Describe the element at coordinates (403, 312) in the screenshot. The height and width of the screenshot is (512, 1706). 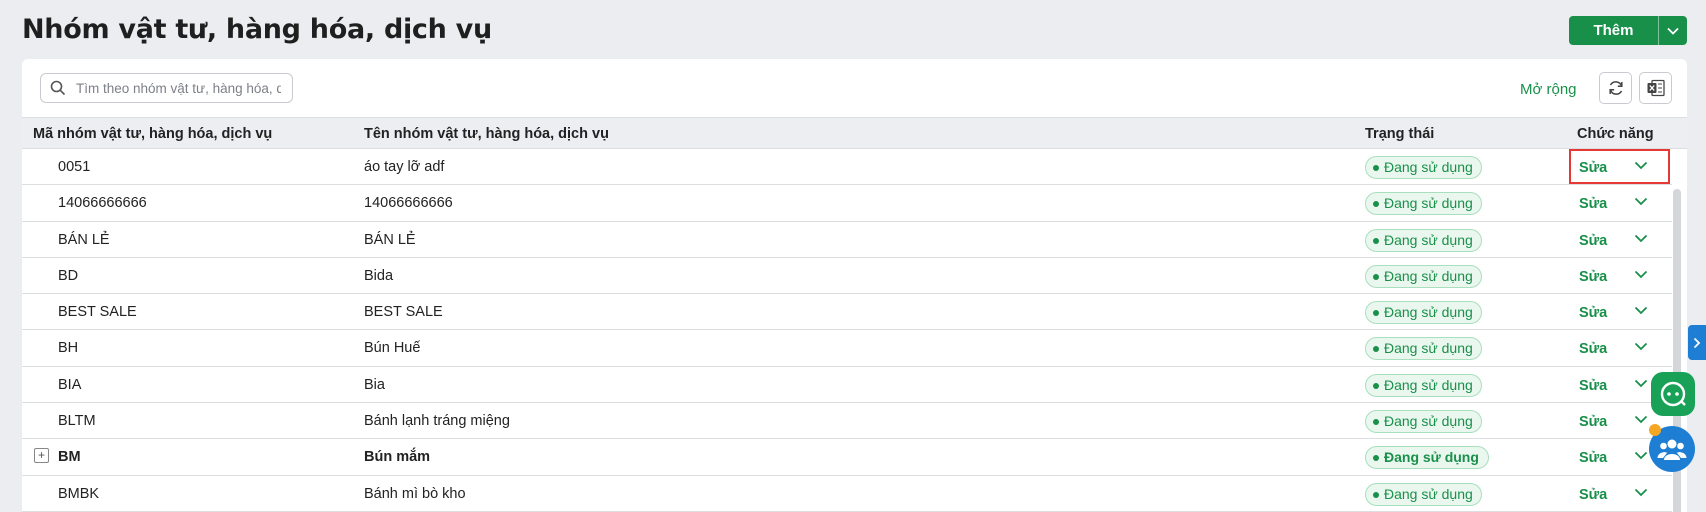
I see `cell-name: BEST SALE` at that location.